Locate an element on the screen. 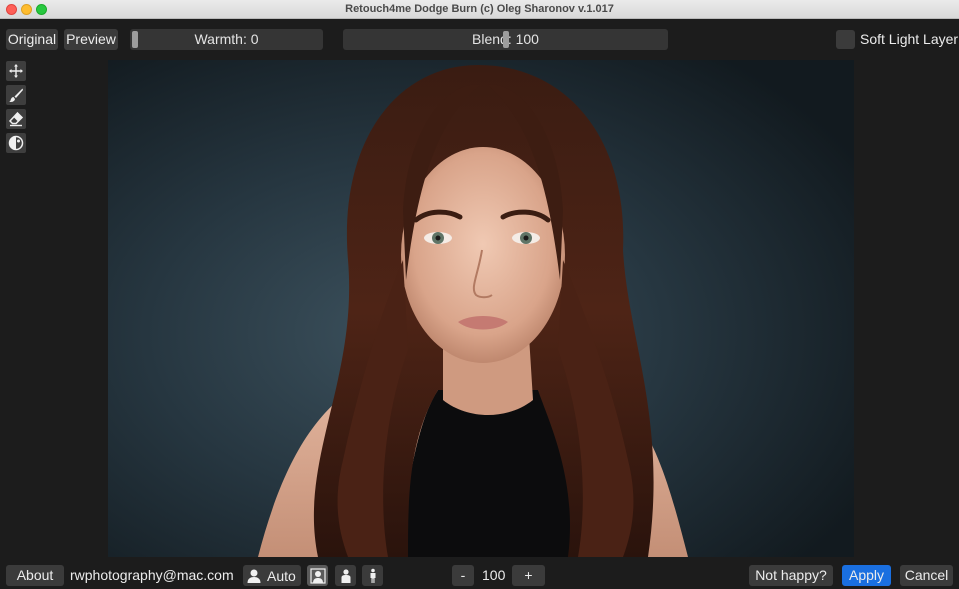  eraser-icon is located at coordinates (16, 119).